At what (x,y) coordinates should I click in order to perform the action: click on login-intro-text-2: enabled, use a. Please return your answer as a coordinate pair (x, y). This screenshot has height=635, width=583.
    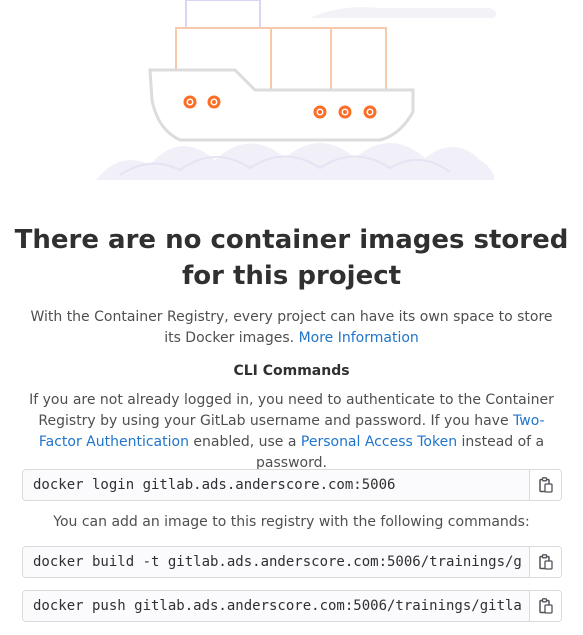
    Looking at the image, I should click on (244, 442).